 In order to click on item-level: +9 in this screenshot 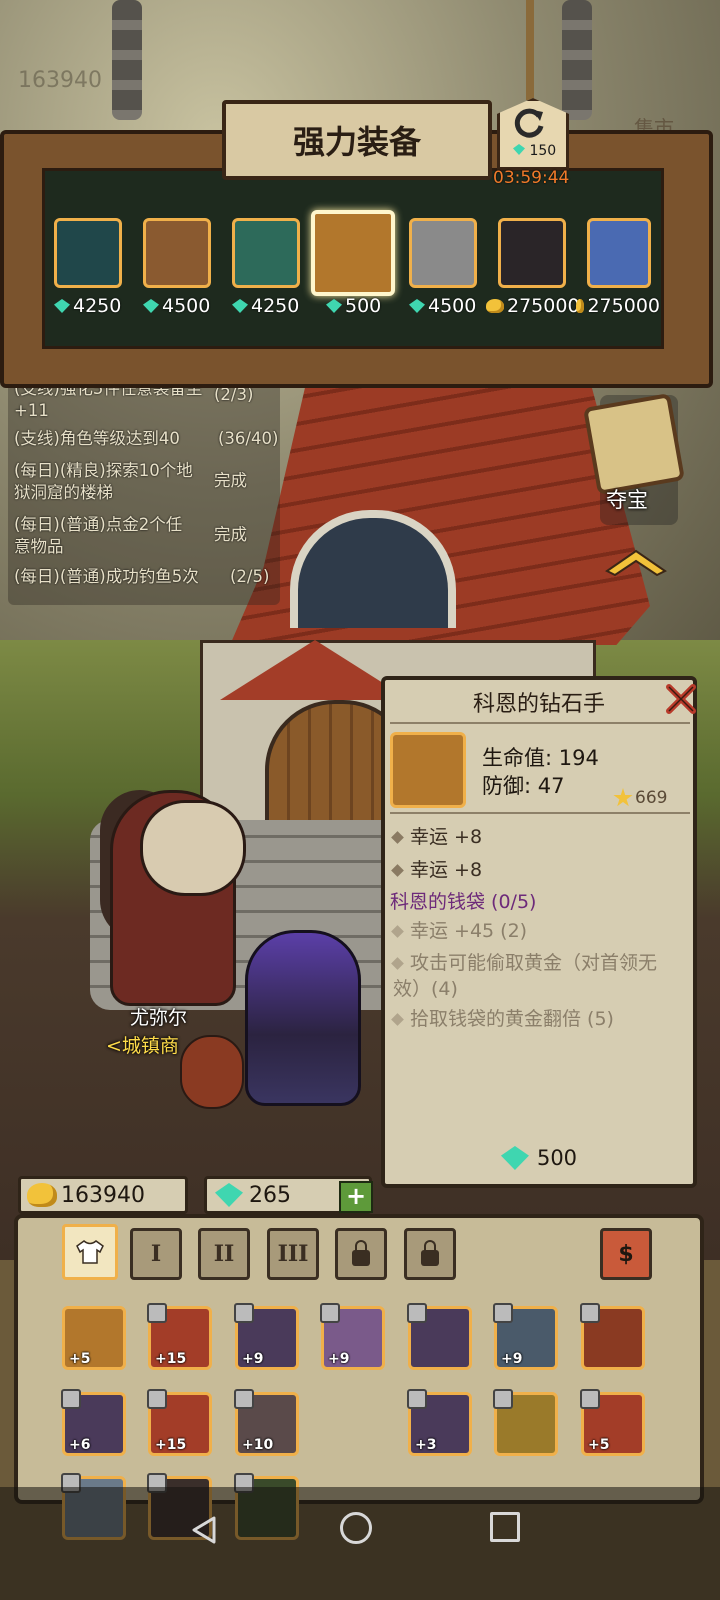, I will do `click(339, 1359)`.